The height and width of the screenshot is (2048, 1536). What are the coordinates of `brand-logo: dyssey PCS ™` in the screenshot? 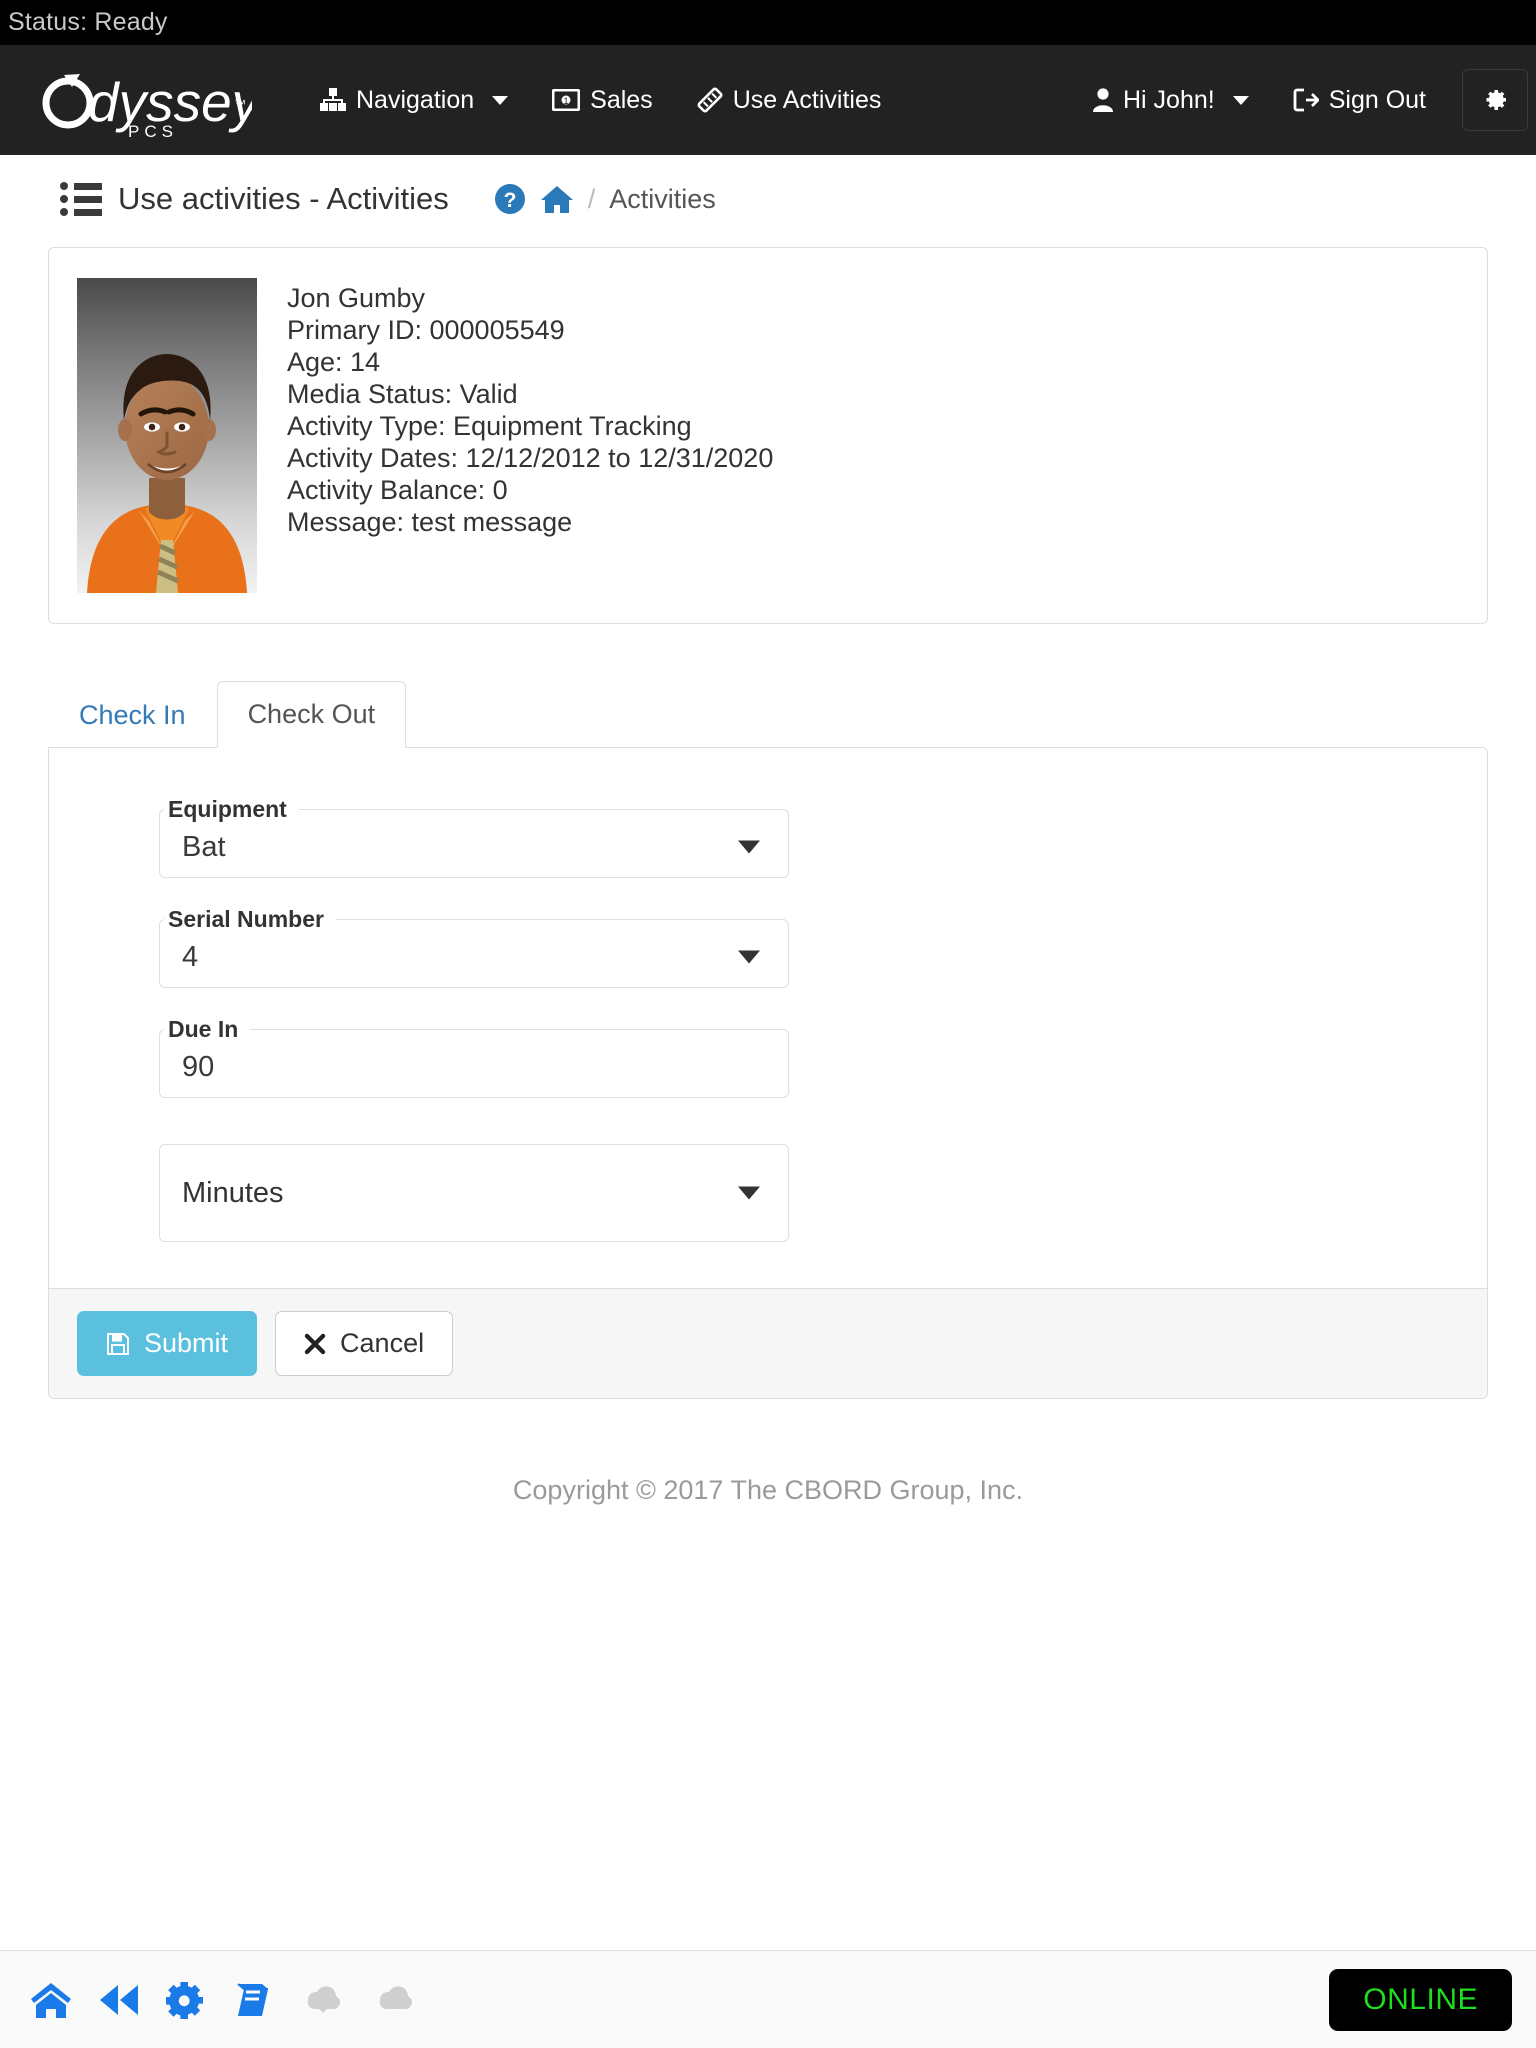 It's located at (140, 100).